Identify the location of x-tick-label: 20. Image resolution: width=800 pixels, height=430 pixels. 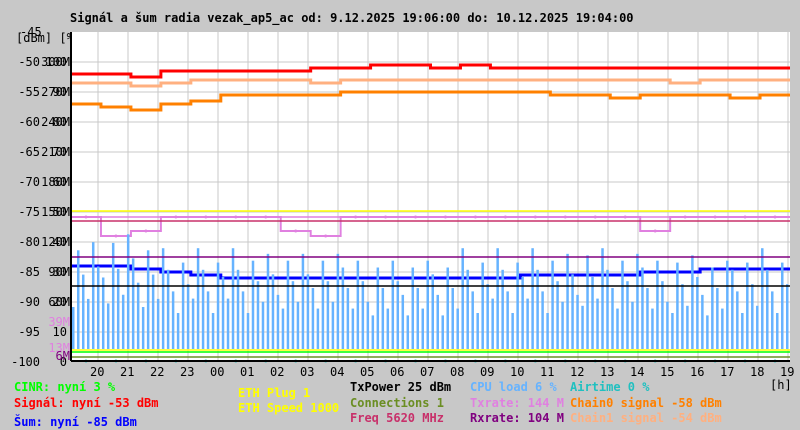
(97, 372).